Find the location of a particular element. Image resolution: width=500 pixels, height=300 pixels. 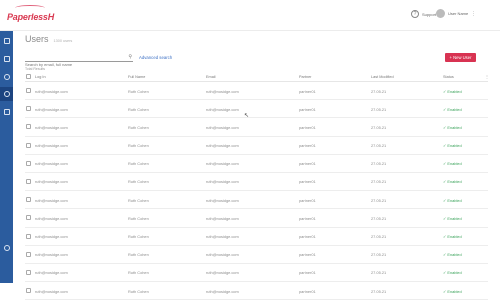

mouse-cursor-icon: ↖ is located at coordinates (247, 116).